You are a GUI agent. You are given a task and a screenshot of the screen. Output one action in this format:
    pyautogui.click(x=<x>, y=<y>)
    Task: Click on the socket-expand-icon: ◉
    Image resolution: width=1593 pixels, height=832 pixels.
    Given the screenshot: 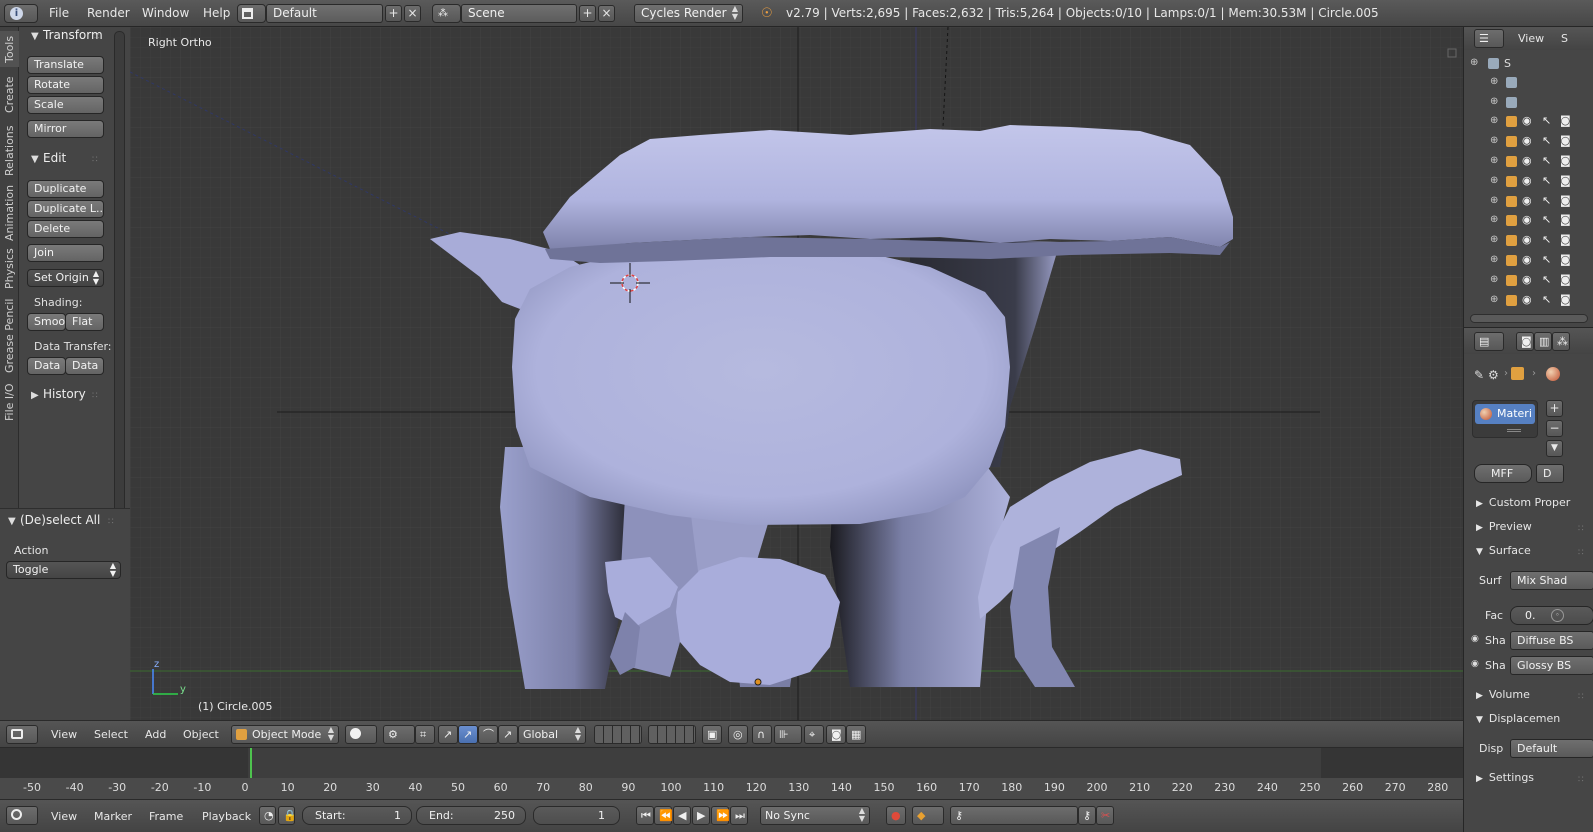 What is the action you would take?
    pyautogui.click(x=1475, y=639)
    